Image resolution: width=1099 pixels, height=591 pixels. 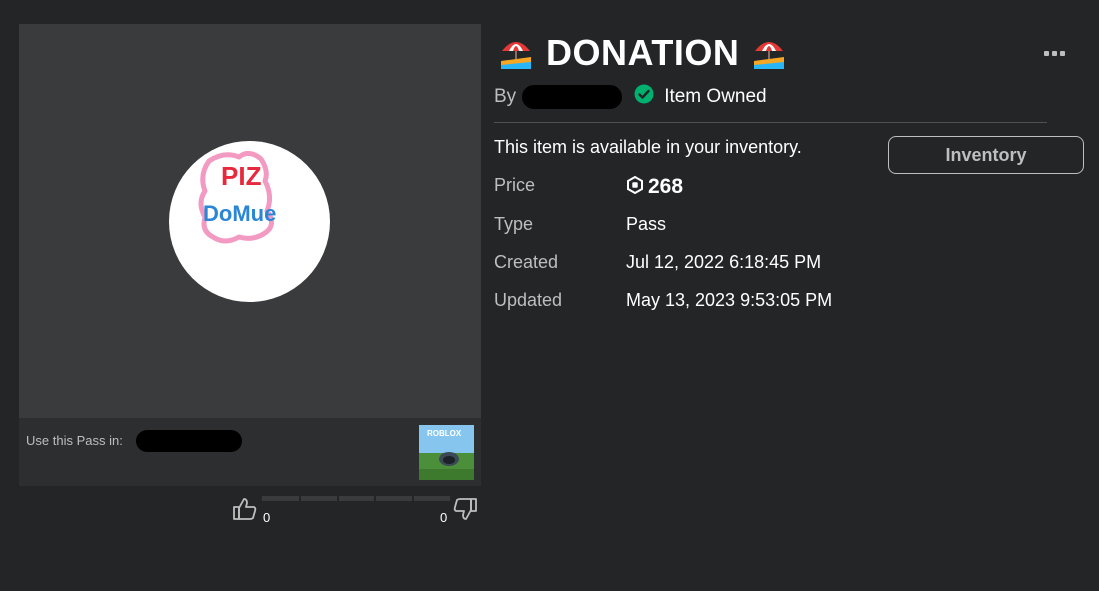 What do you see at coordinates (1056, 53) in the screenshot?
I see `more-options-icon` at bounding box center [1056, 53].